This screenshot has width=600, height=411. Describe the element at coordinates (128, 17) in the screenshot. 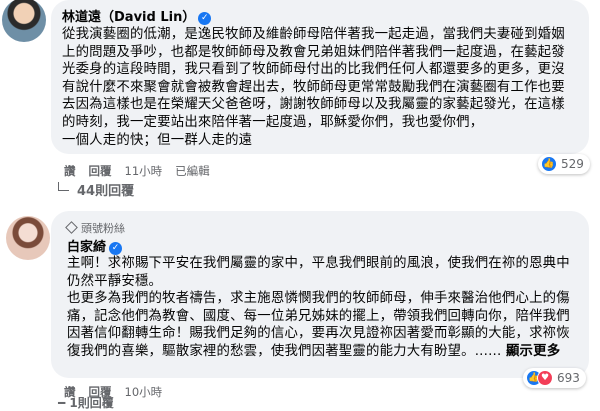

I see `author-name: 林道遠（David Lin）` at that location.